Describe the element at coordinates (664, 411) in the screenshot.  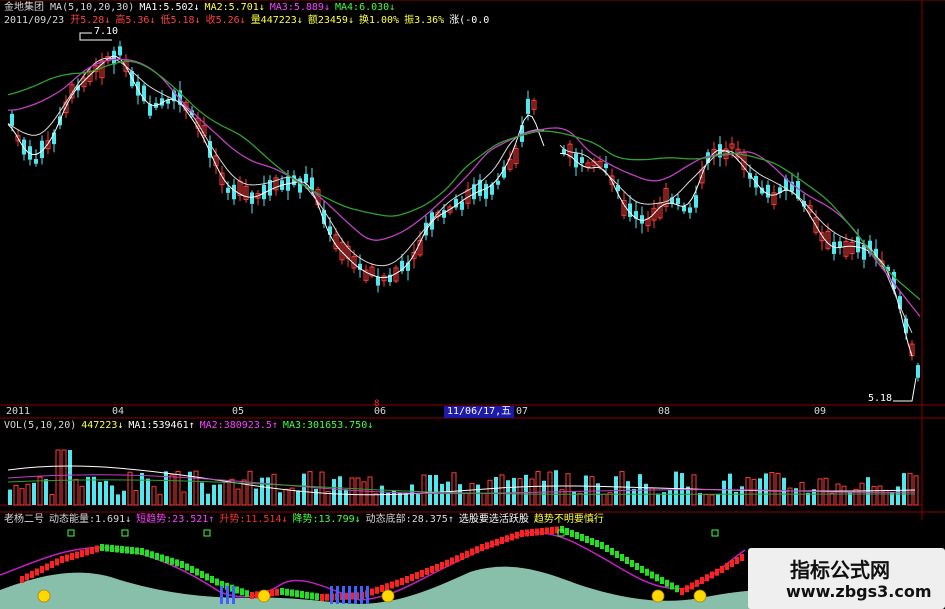
I see `time-label-08: 08` at that location.